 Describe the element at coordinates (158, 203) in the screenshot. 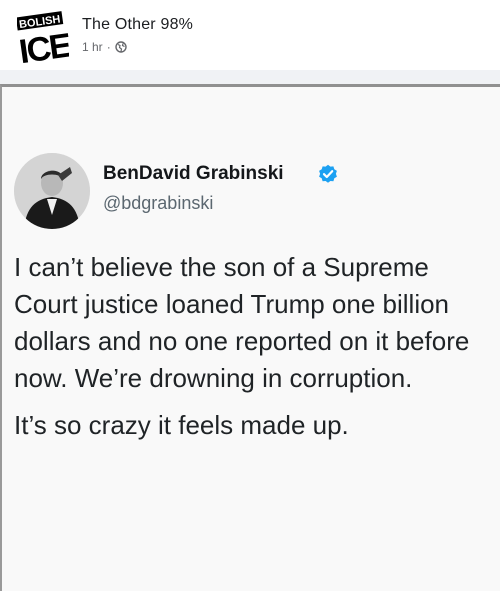

I see `tweet-handle: @bdgrabinski` at that location.